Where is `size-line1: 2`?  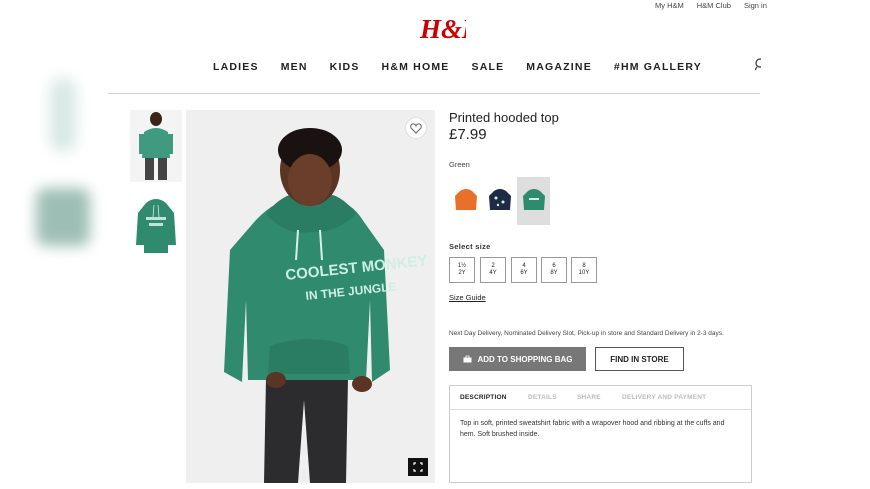
size-line1: 2 is located at coordinates (493, 266).